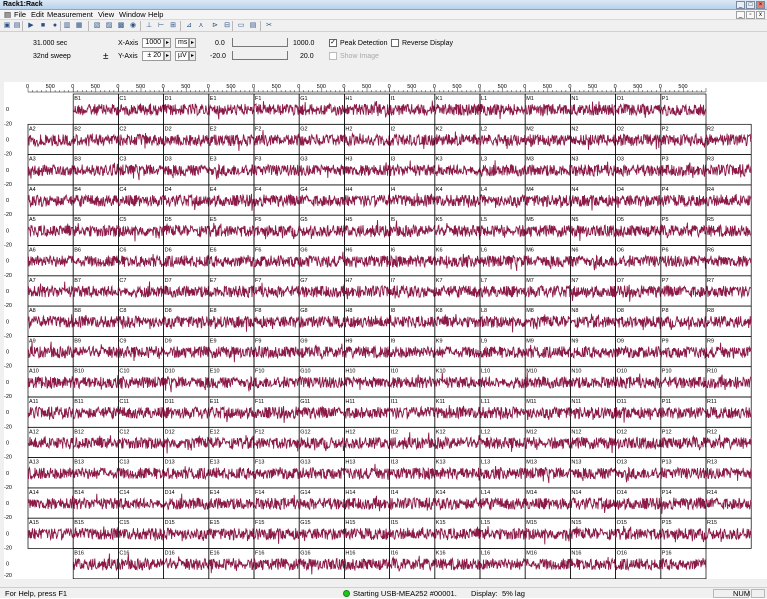  I want to click on y-axis-scale-icon: ±, so click(106, 57).